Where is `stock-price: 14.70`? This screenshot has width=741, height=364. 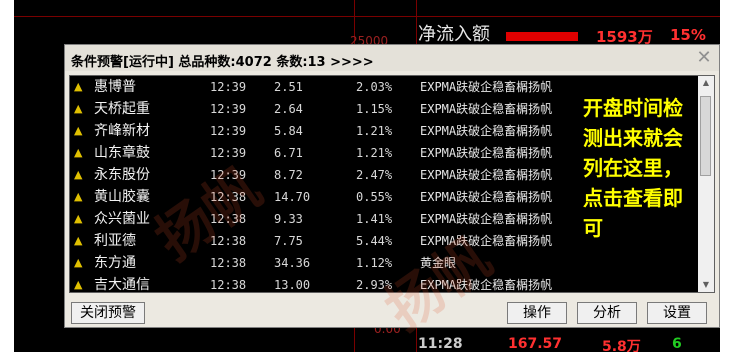
stock-price: 14.70 is located at coordinates (292, 197).